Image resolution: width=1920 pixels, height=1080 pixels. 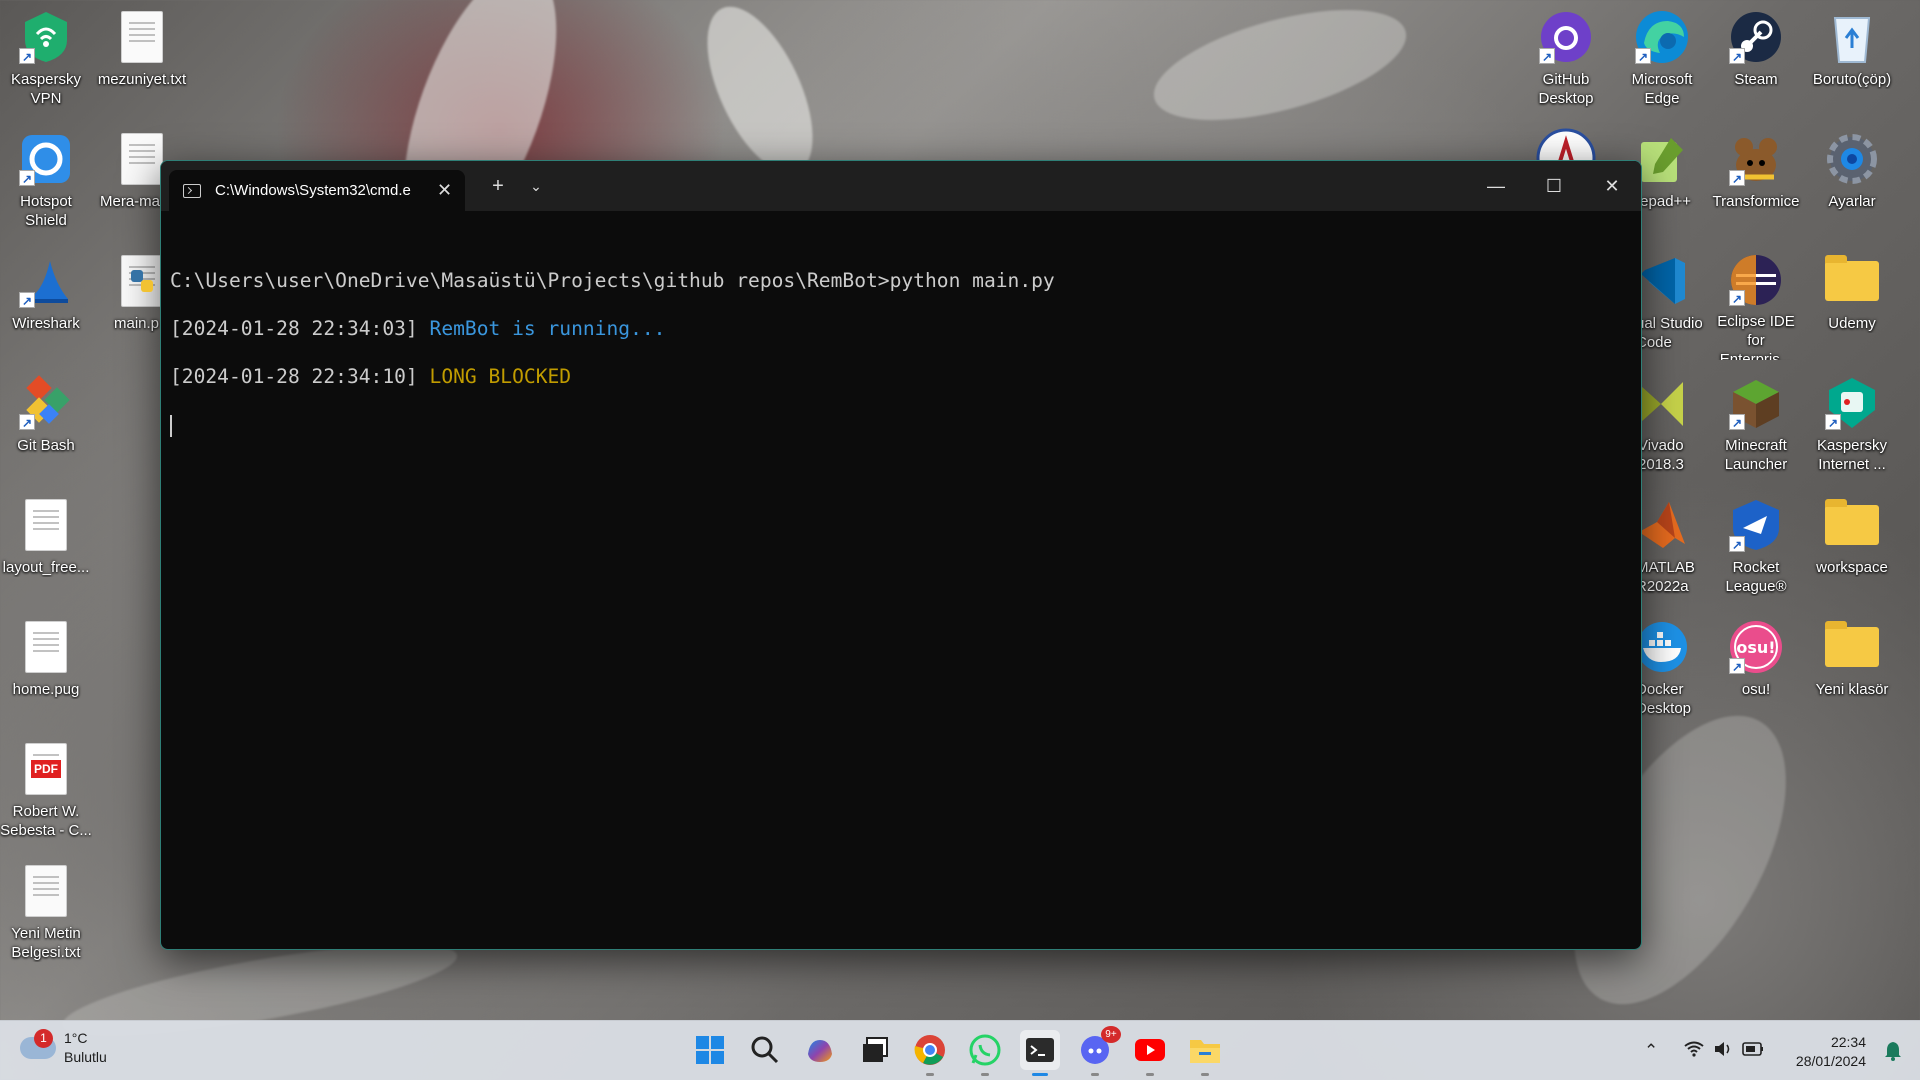 What do you see at coordinates (1566, 89) in the screenshot?
I see `desktop-icon-label: GitHub Desktop` at bounding box center [1566, 89].